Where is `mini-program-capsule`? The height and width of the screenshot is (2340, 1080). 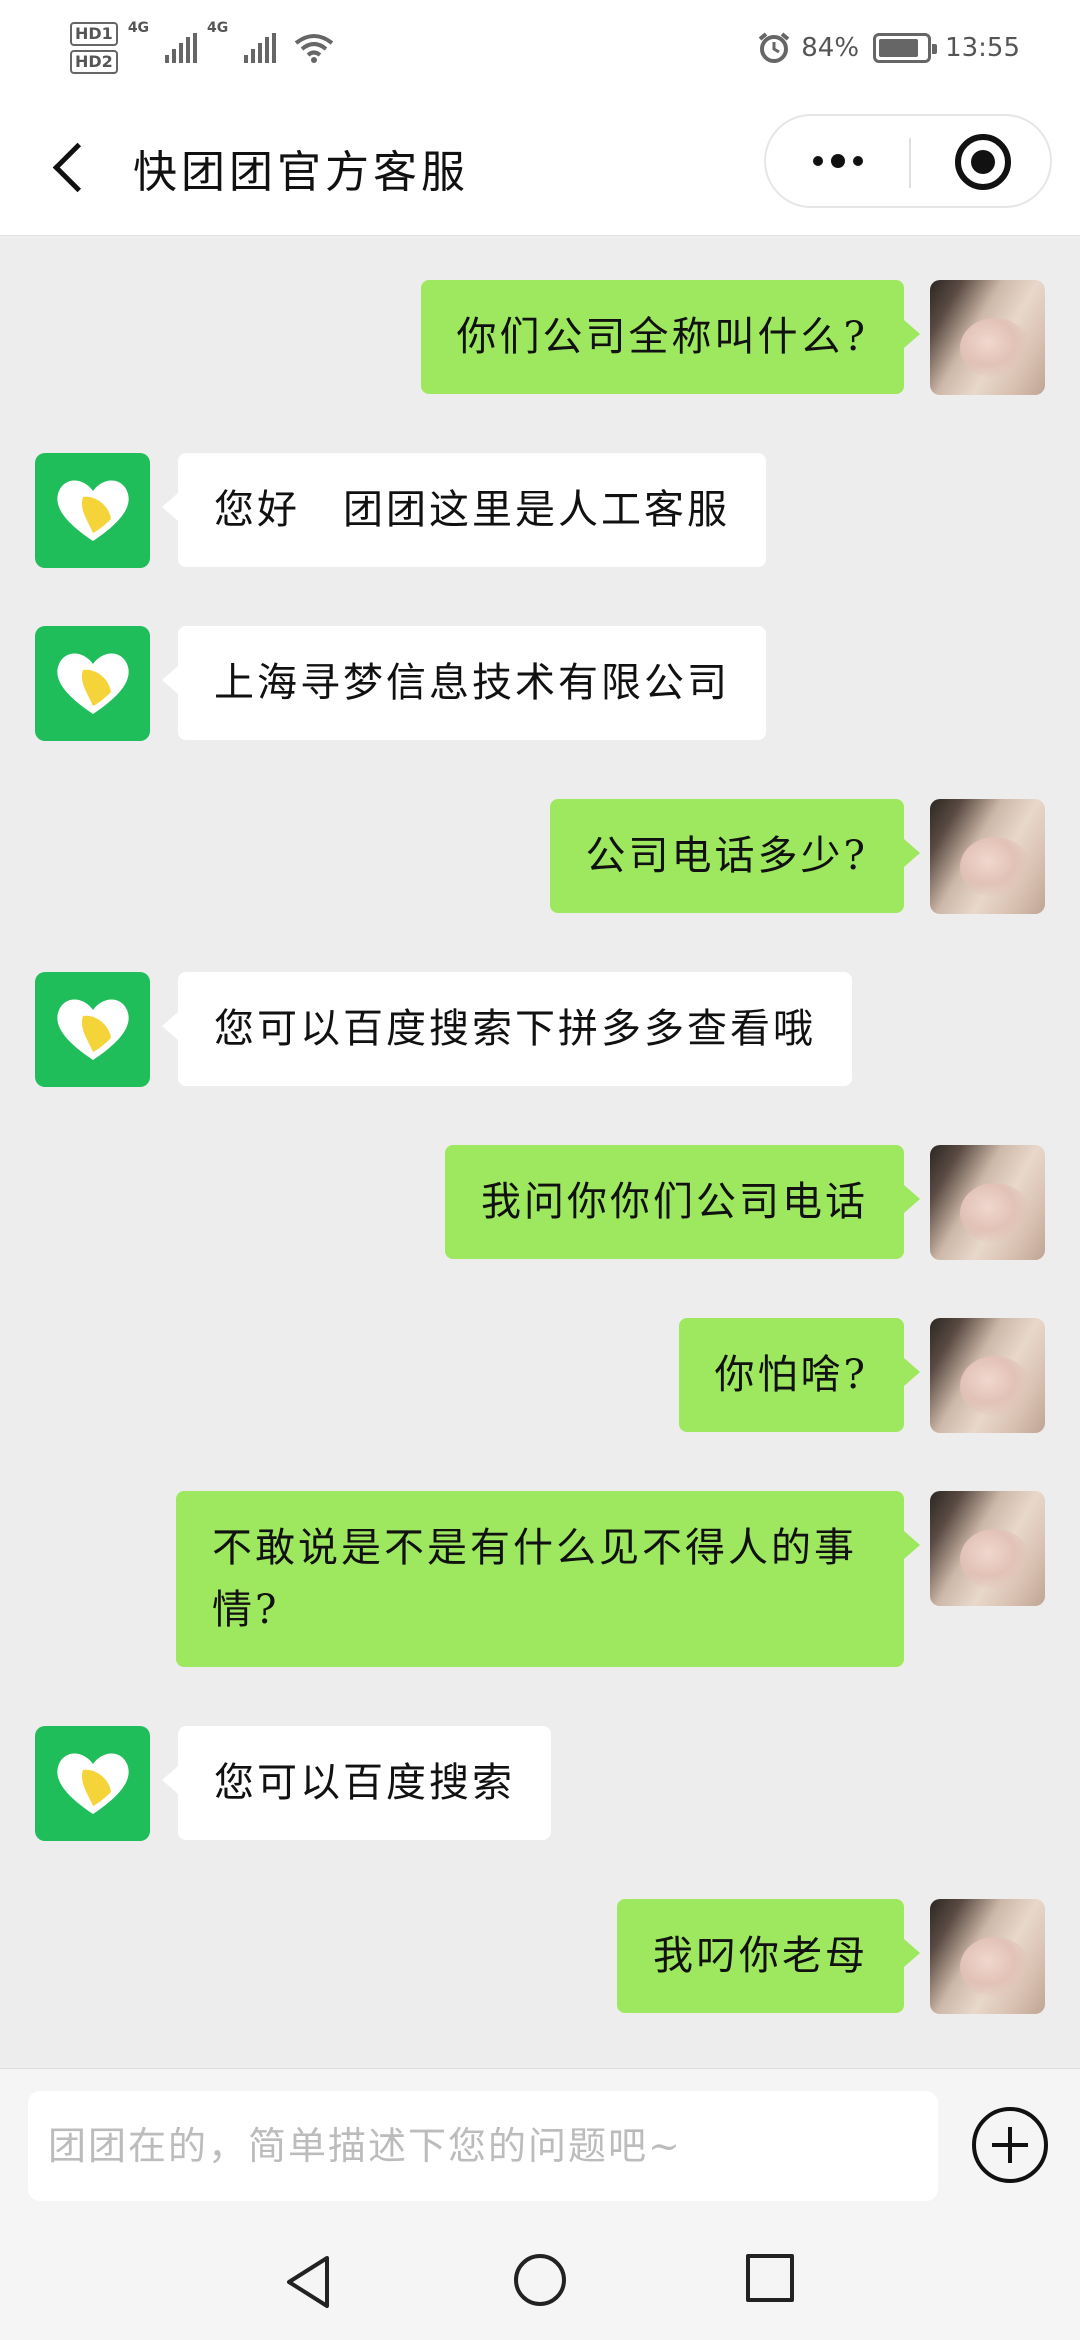
mini-program-capsule is located at coordinates (908, 161).